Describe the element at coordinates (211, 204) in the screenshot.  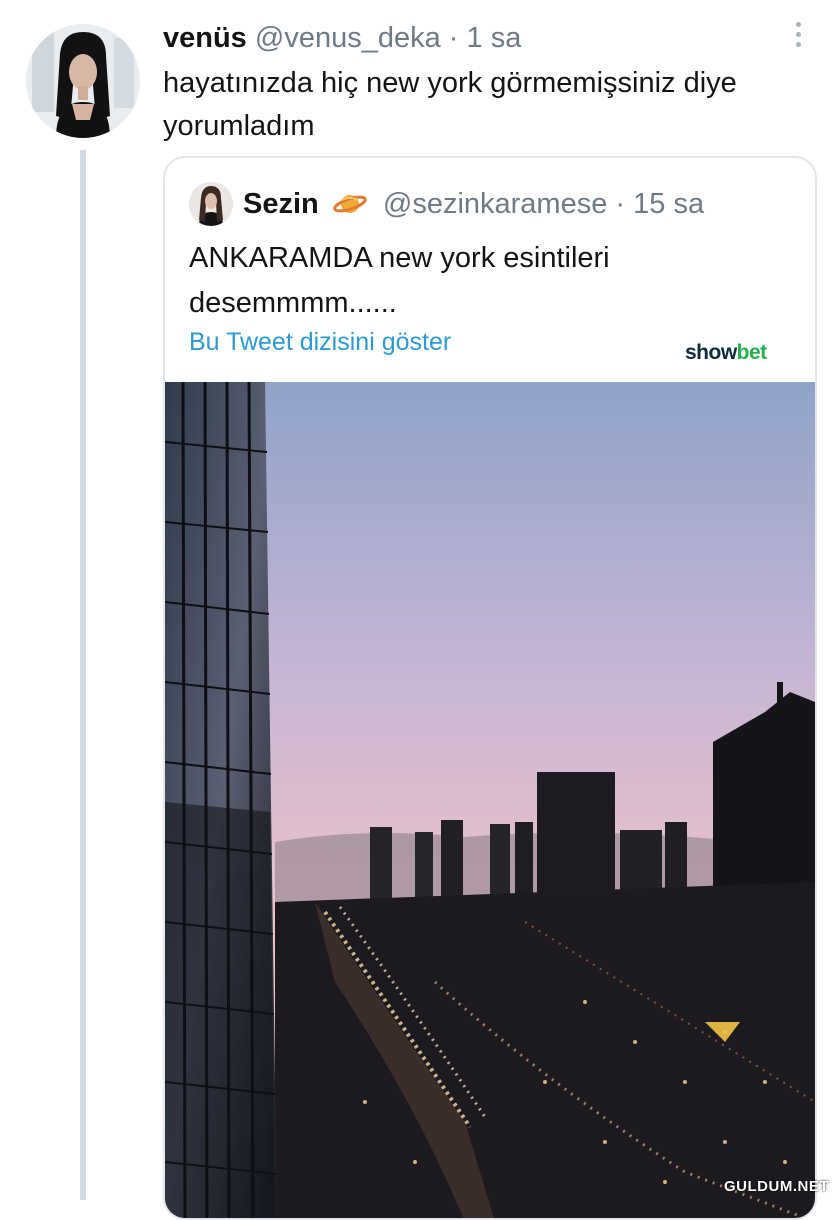
I see `quote-author-avatar` at that location.